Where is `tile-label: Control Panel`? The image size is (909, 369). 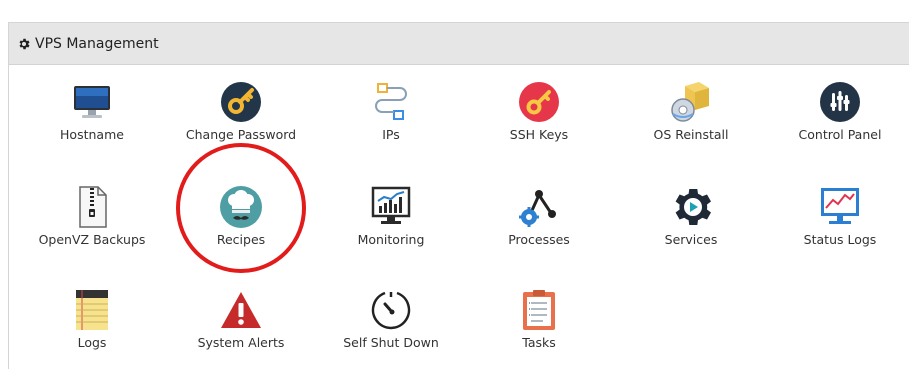
tile-label: Control Panel is located at coordinates (840, 134).